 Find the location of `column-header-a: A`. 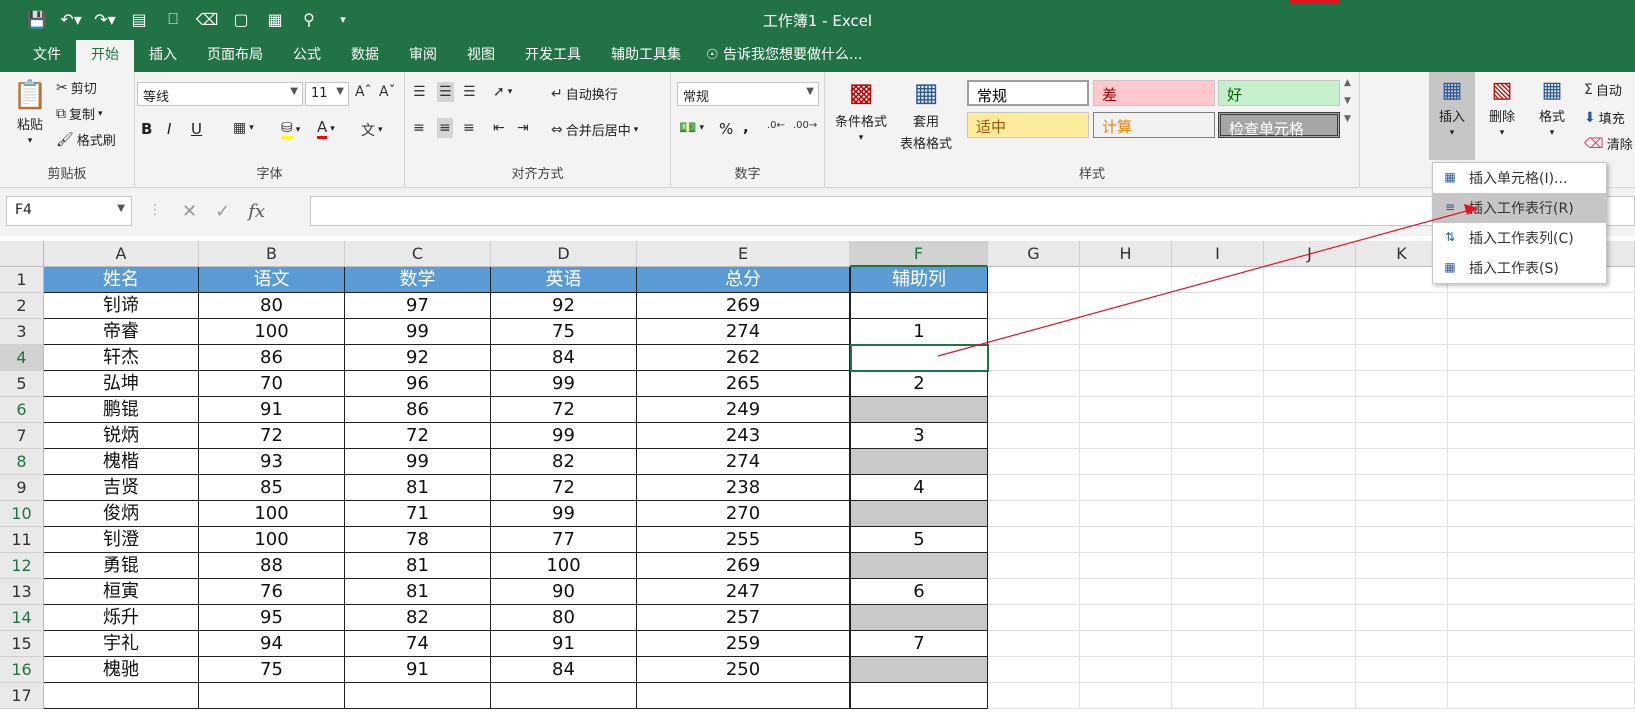

column-header-a: A is located at coordinates (121, 254).